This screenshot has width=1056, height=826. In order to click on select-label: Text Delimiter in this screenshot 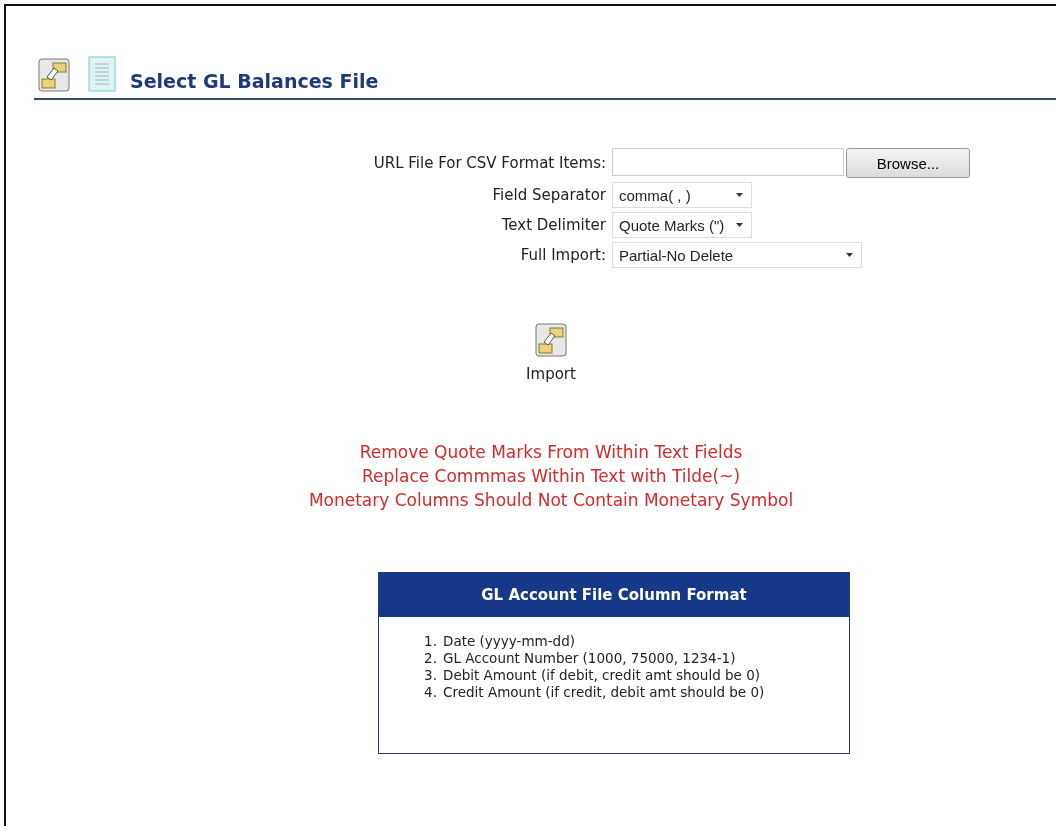, I will do `click(553, 225)`.